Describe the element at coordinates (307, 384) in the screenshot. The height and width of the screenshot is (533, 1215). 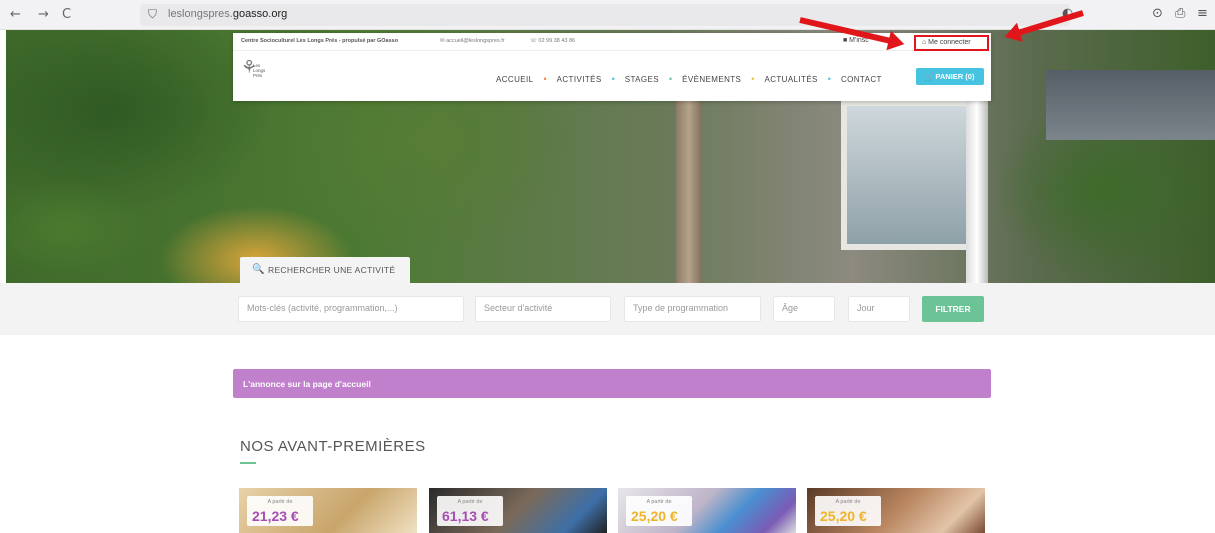
I see `announcement-text: L'annonce sur la page d'accueil` at that location.